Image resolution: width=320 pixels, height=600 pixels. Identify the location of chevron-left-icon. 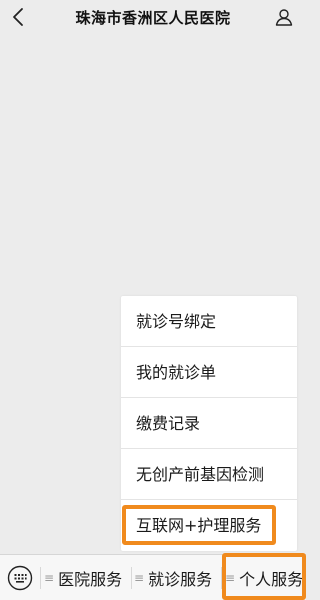
(18, 17).